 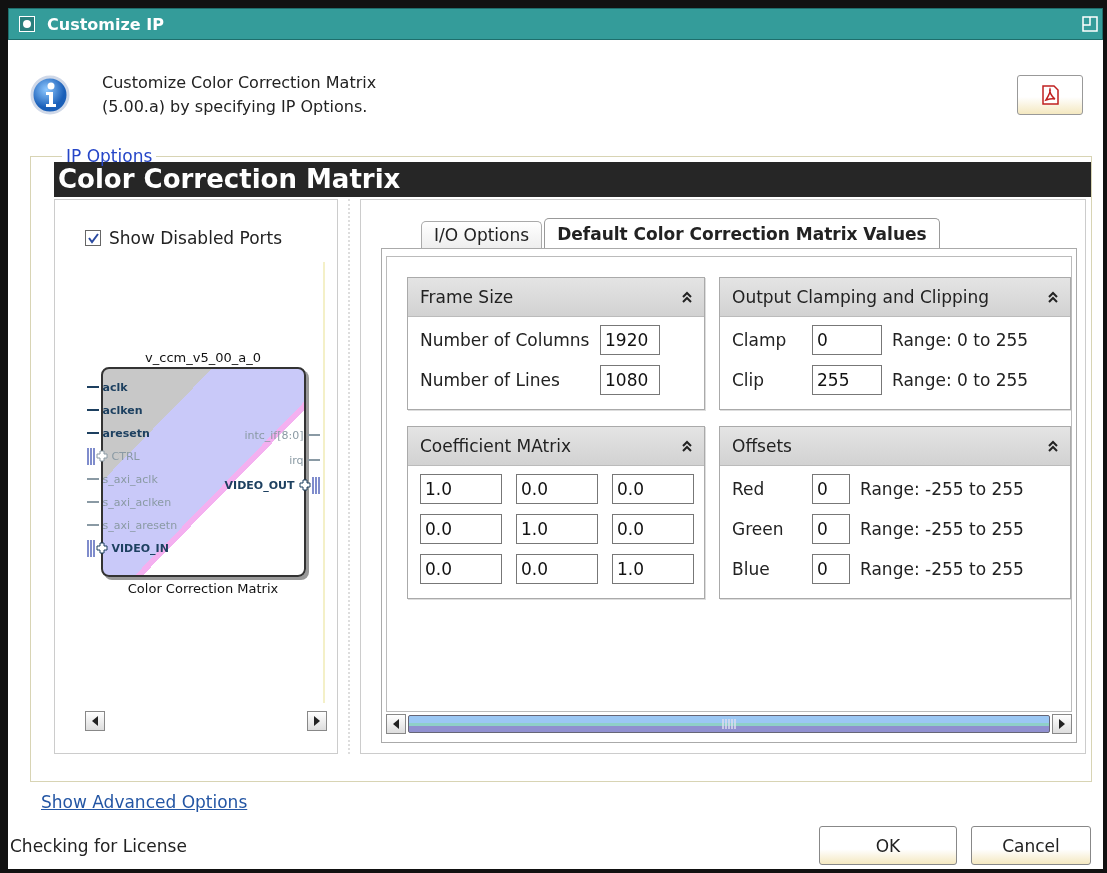 I want to click on port-label: aclken, so click(x=122, y=410).